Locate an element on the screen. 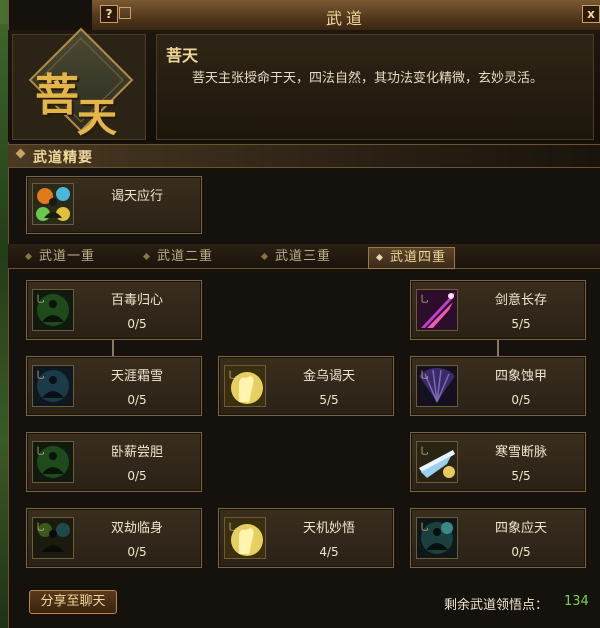  skill-name: 四象蚀甲 is located at coordinates (520, 376).